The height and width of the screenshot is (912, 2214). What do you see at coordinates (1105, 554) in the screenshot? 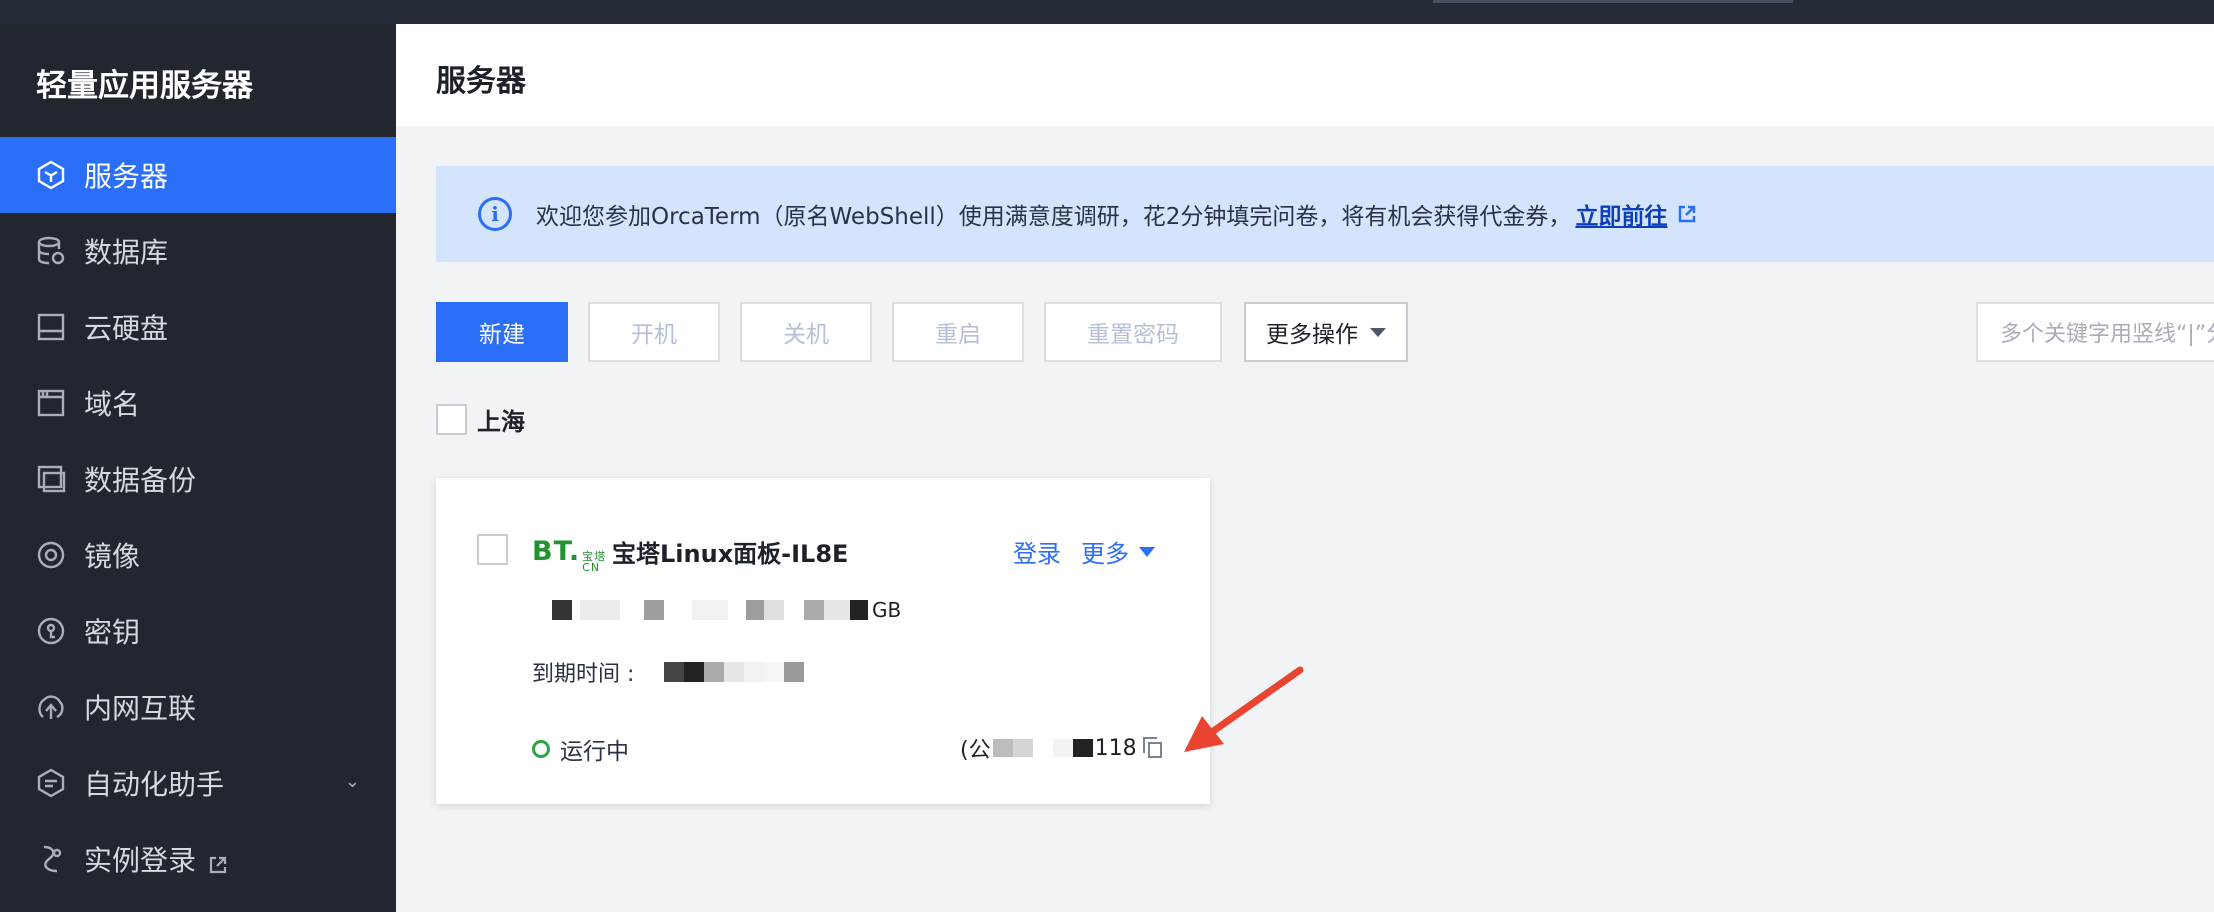
I see `more-label: 更多` at bounding box center [1105, 554].